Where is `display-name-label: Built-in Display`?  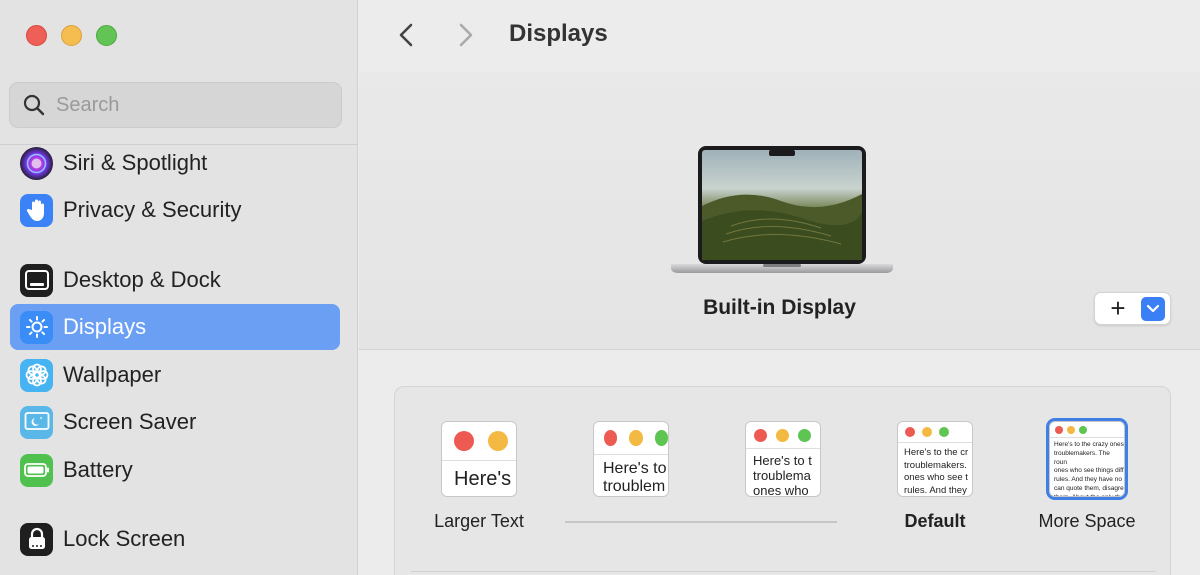
display-name-label: Built-in Display is located at coordinates (779, 307).